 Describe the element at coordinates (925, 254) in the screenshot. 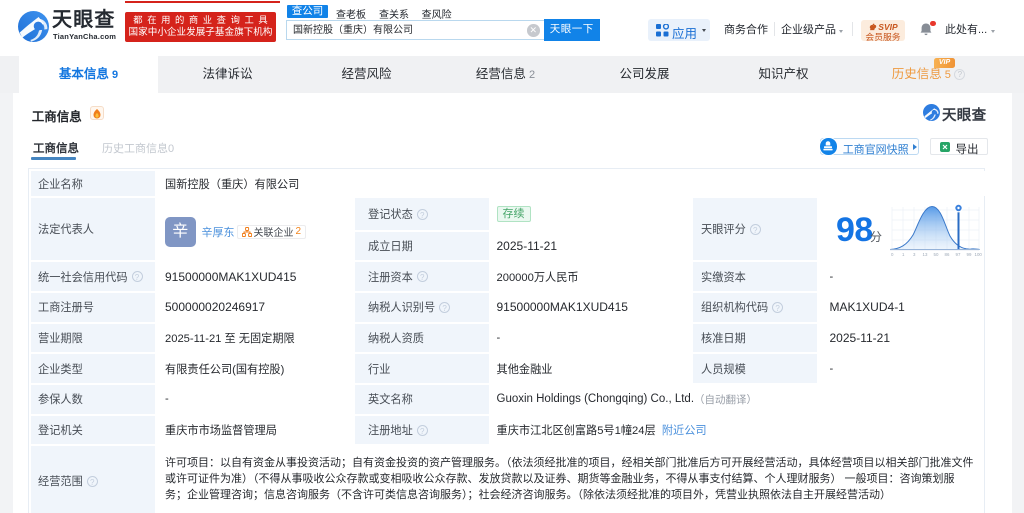

I see `svg-text: 13` at that location.